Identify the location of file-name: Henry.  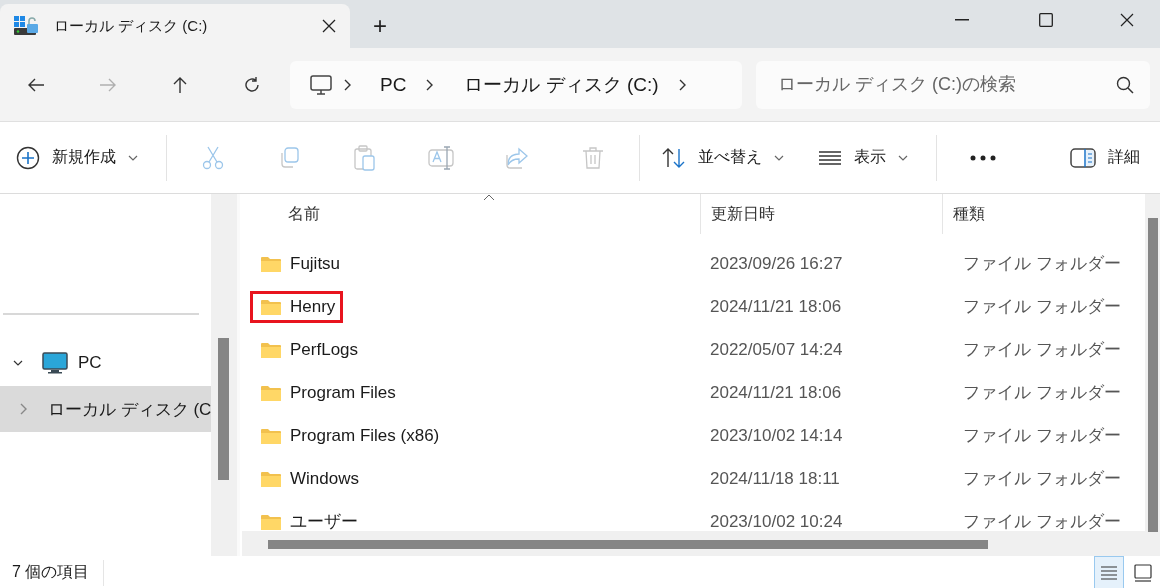
(313, 306).